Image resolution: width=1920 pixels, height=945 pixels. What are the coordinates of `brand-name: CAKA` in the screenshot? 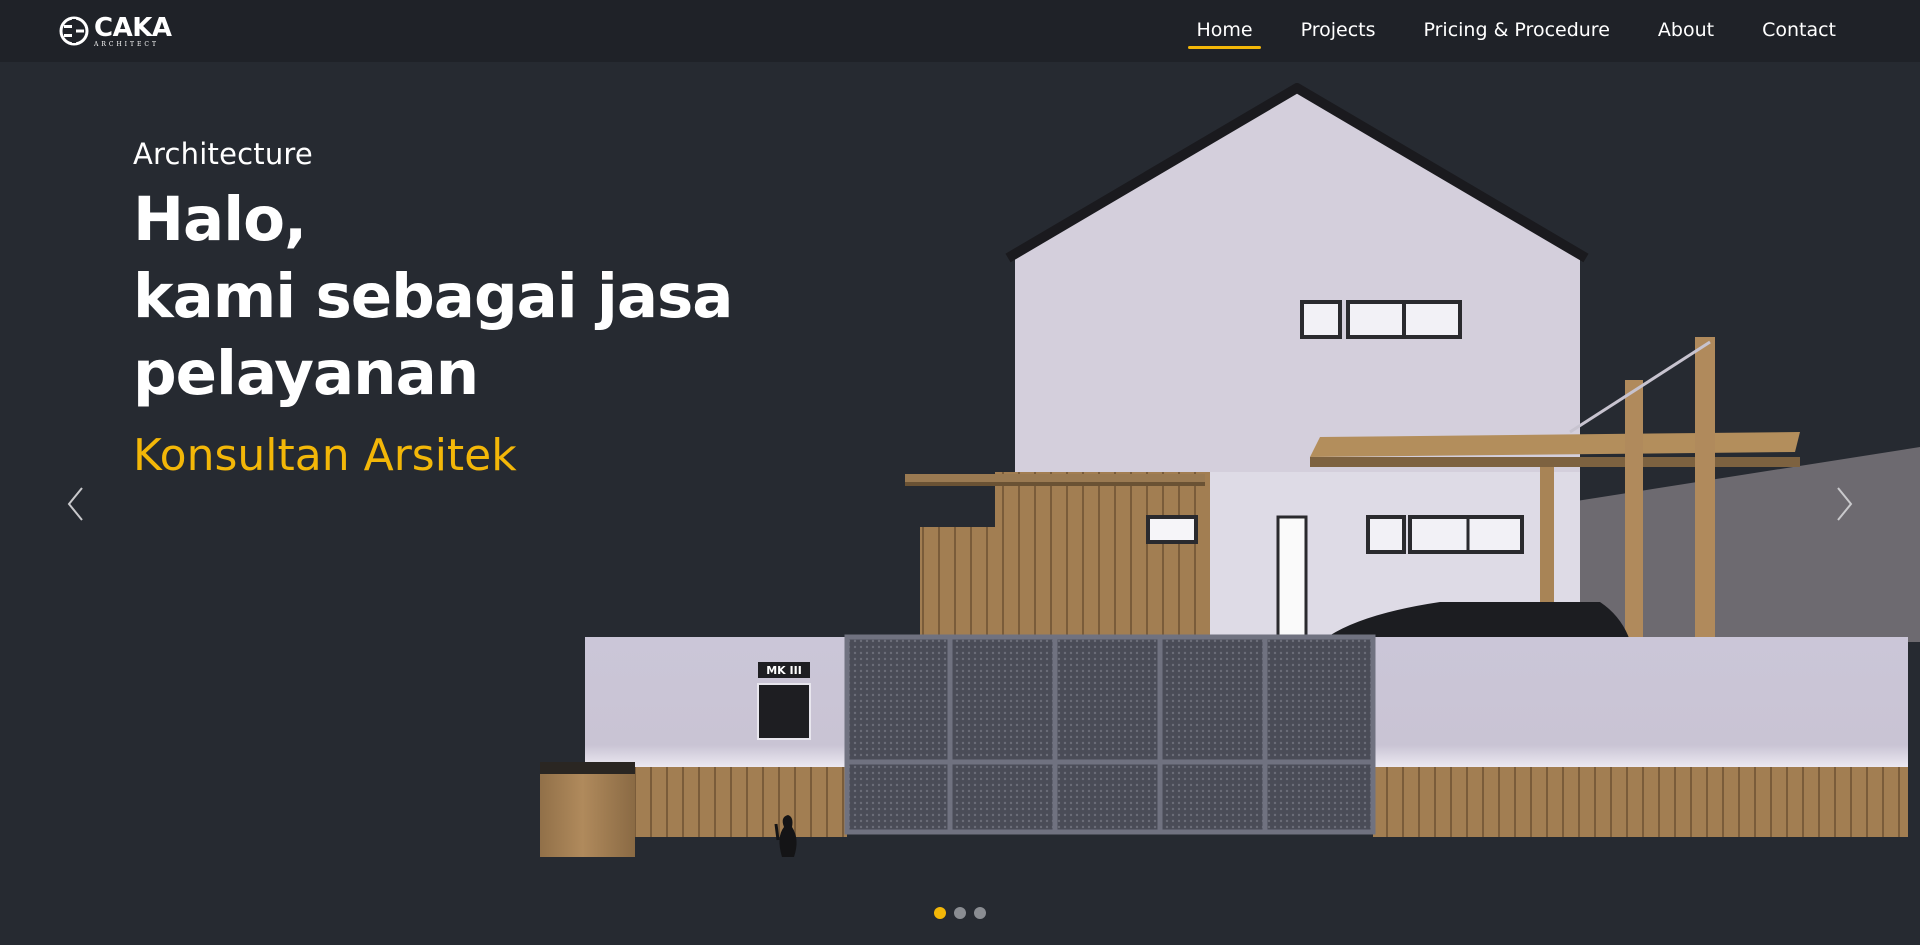 It's located at (133, 27).